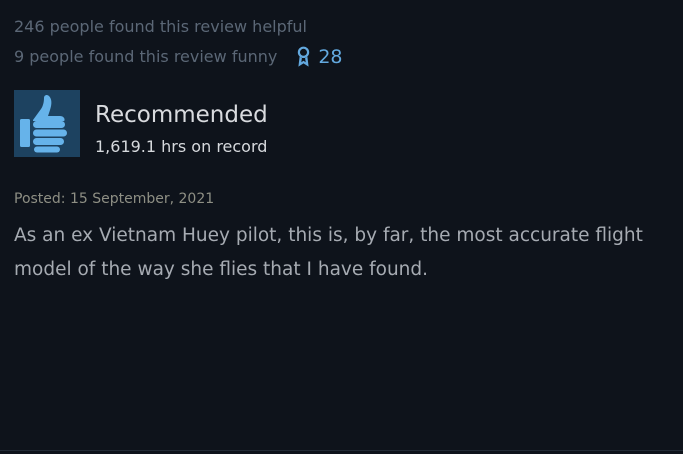  Describe the element at coordinates (303, 57) in the screenshot. I see `award-ribbon-icon` at that location.